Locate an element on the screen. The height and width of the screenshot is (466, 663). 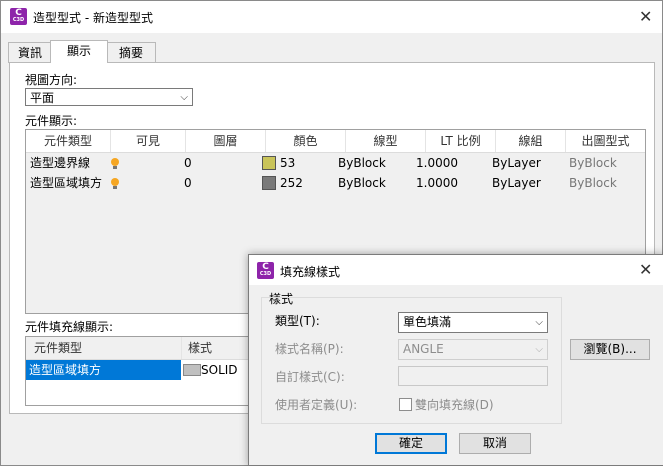
view-direction-select: 平面 ⌵ is located at coordinates (109, 97).